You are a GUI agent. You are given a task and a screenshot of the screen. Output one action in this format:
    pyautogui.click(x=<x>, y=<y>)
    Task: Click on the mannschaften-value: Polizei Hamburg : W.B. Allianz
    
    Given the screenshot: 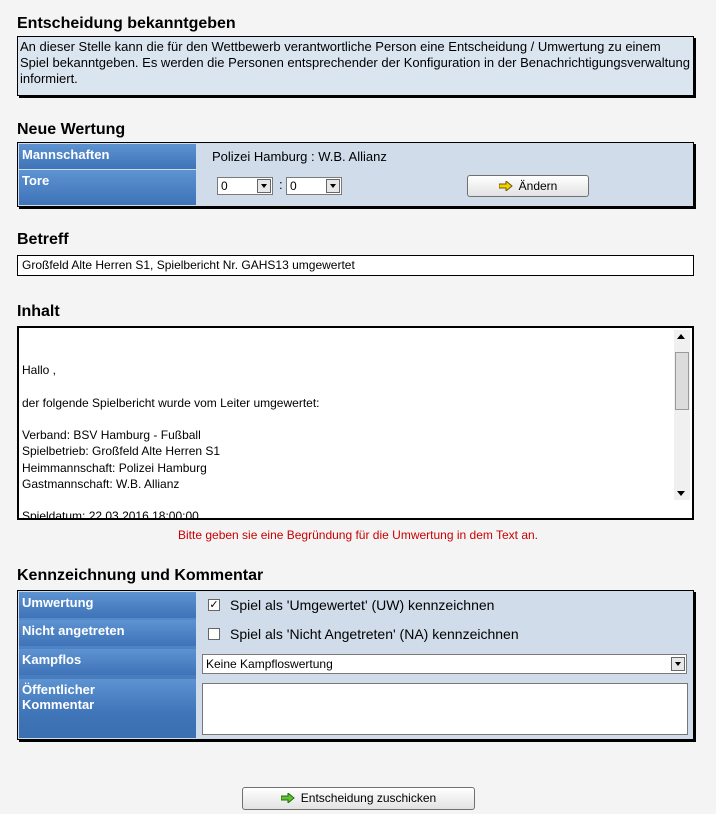 What is the action you would take?
    pyautogui.click(x=299, y=156)
    